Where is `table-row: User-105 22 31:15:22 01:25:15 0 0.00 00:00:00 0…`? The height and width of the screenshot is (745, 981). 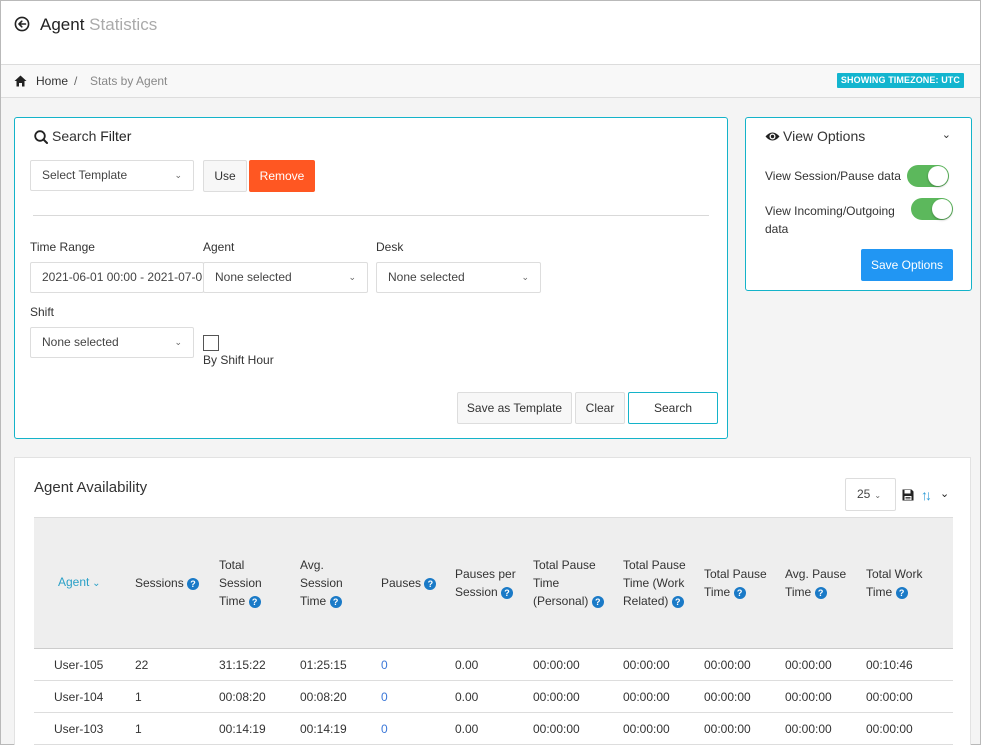 table-row: User-105 22 31:15:22 01:25:15 0 0.00 00:00:00 0… is located at coordinates (493, 664).